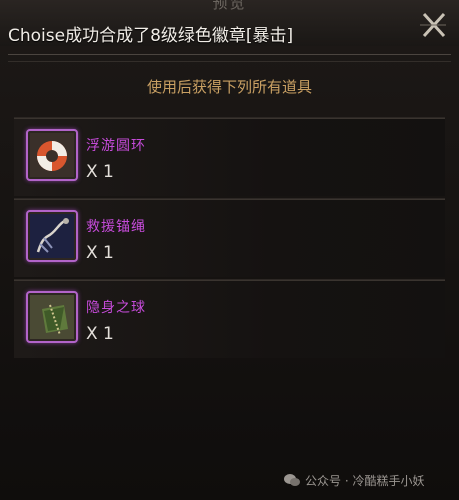 The image size is (459, 500). I want to click on close-button, so click(433, 25).